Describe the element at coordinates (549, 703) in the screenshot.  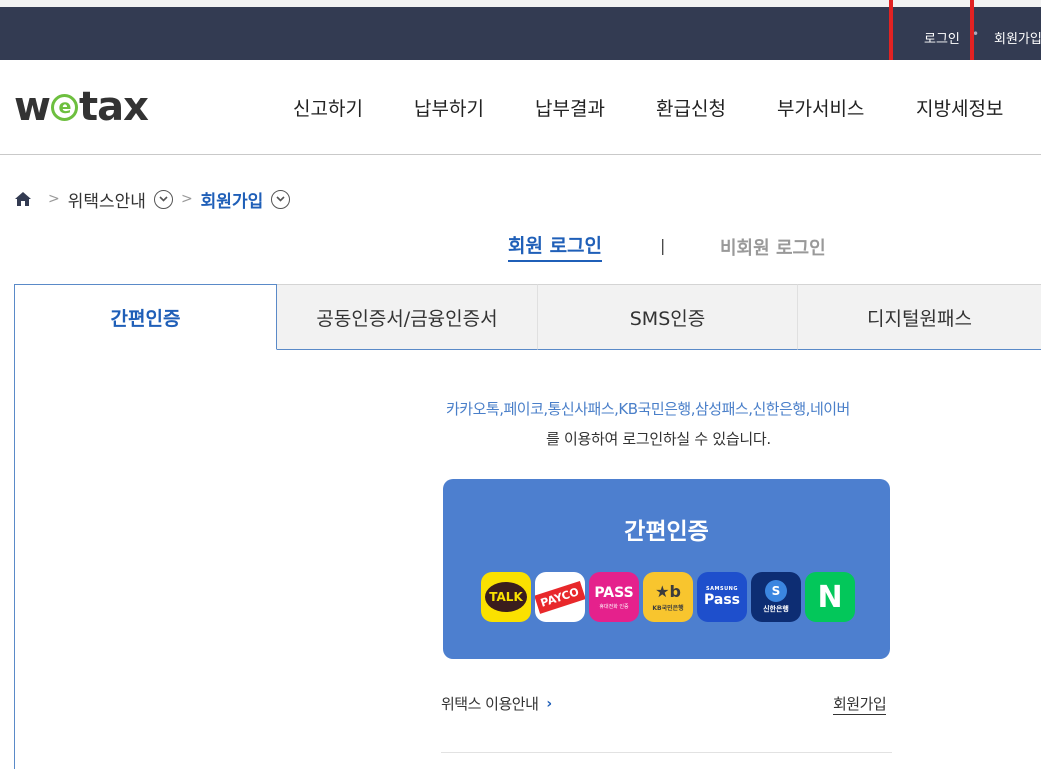
I see `chevron-right-icon: ›` at that location.